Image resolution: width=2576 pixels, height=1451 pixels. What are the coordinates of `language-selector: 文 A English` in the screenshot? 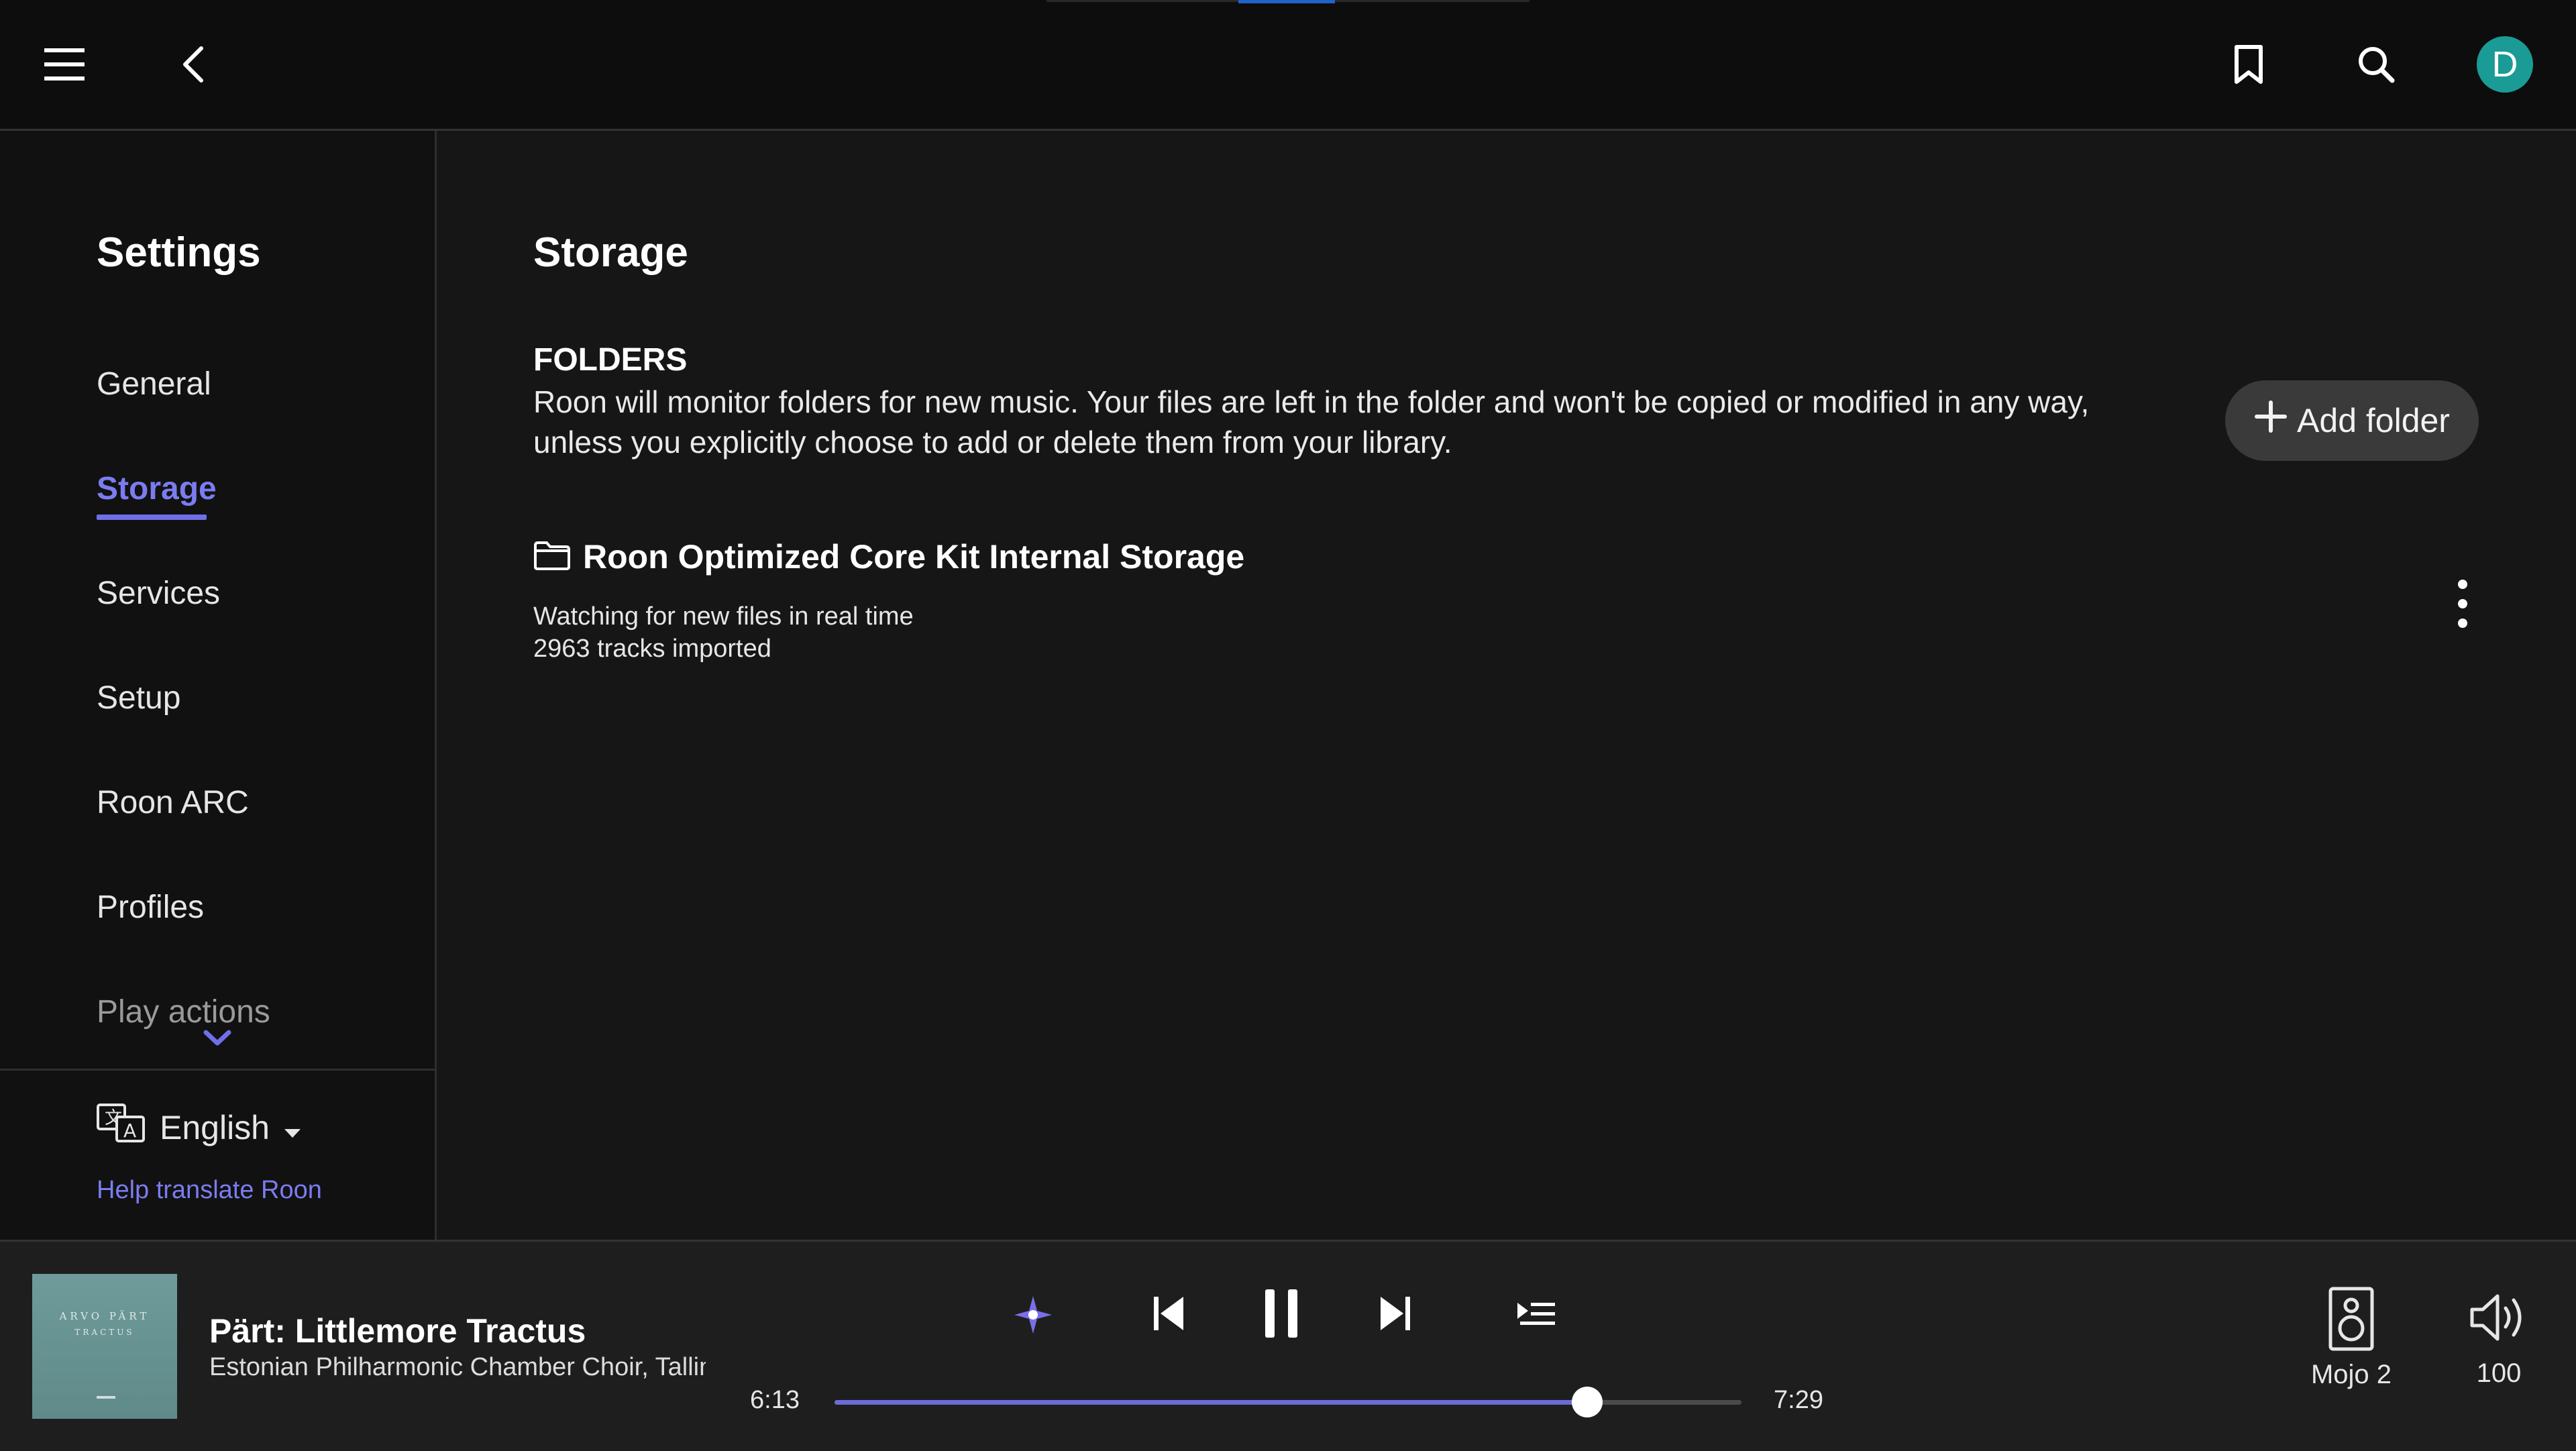 It's located at (199, 1128).